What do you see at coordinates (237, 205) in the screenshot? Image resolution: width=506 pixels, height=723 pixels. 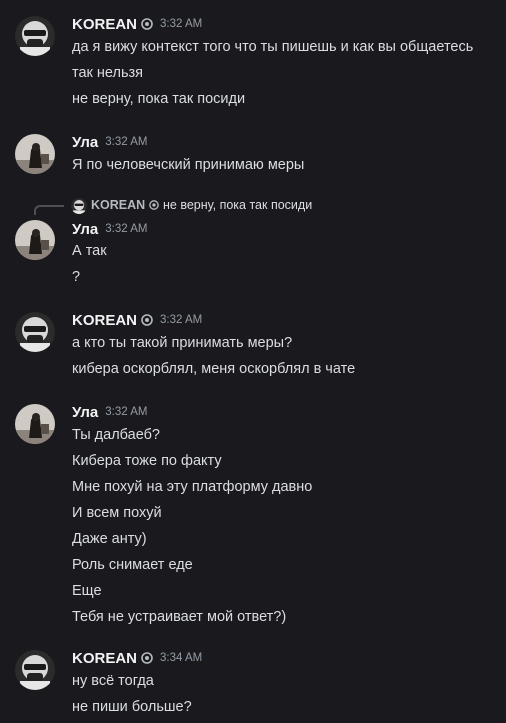 I see `reply-text: не верну, пока так посиди` at bounding box center [237, 205].